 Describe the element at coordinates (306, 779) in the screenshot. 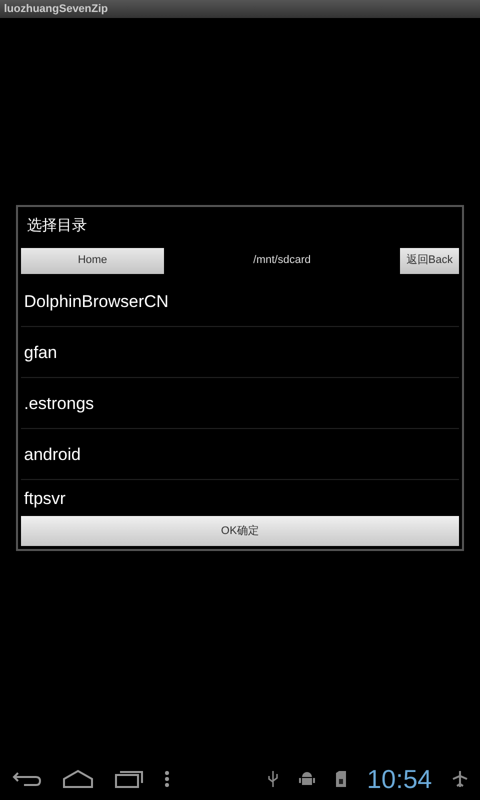

I see `android-icon` at that location.